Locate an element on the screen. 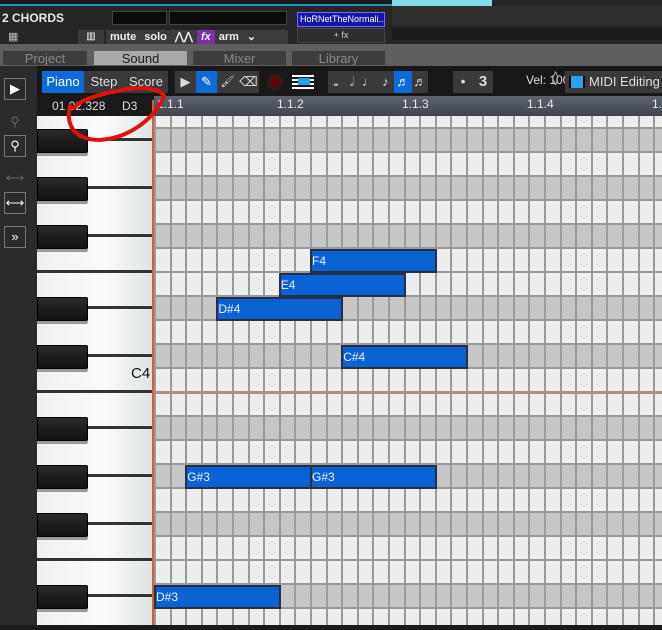  widen-icon: ⟷ is located at coordinates (15, 179).